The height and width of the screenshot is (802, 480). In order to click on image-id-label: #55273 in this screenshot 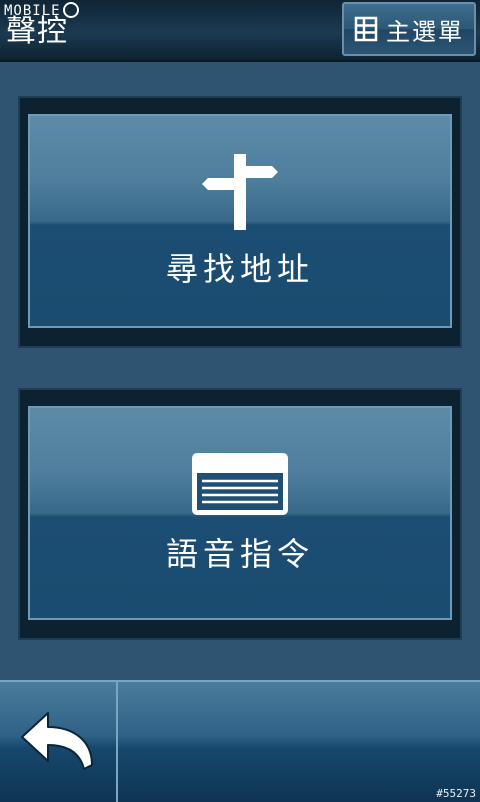, I will do `click(456, 793)`.